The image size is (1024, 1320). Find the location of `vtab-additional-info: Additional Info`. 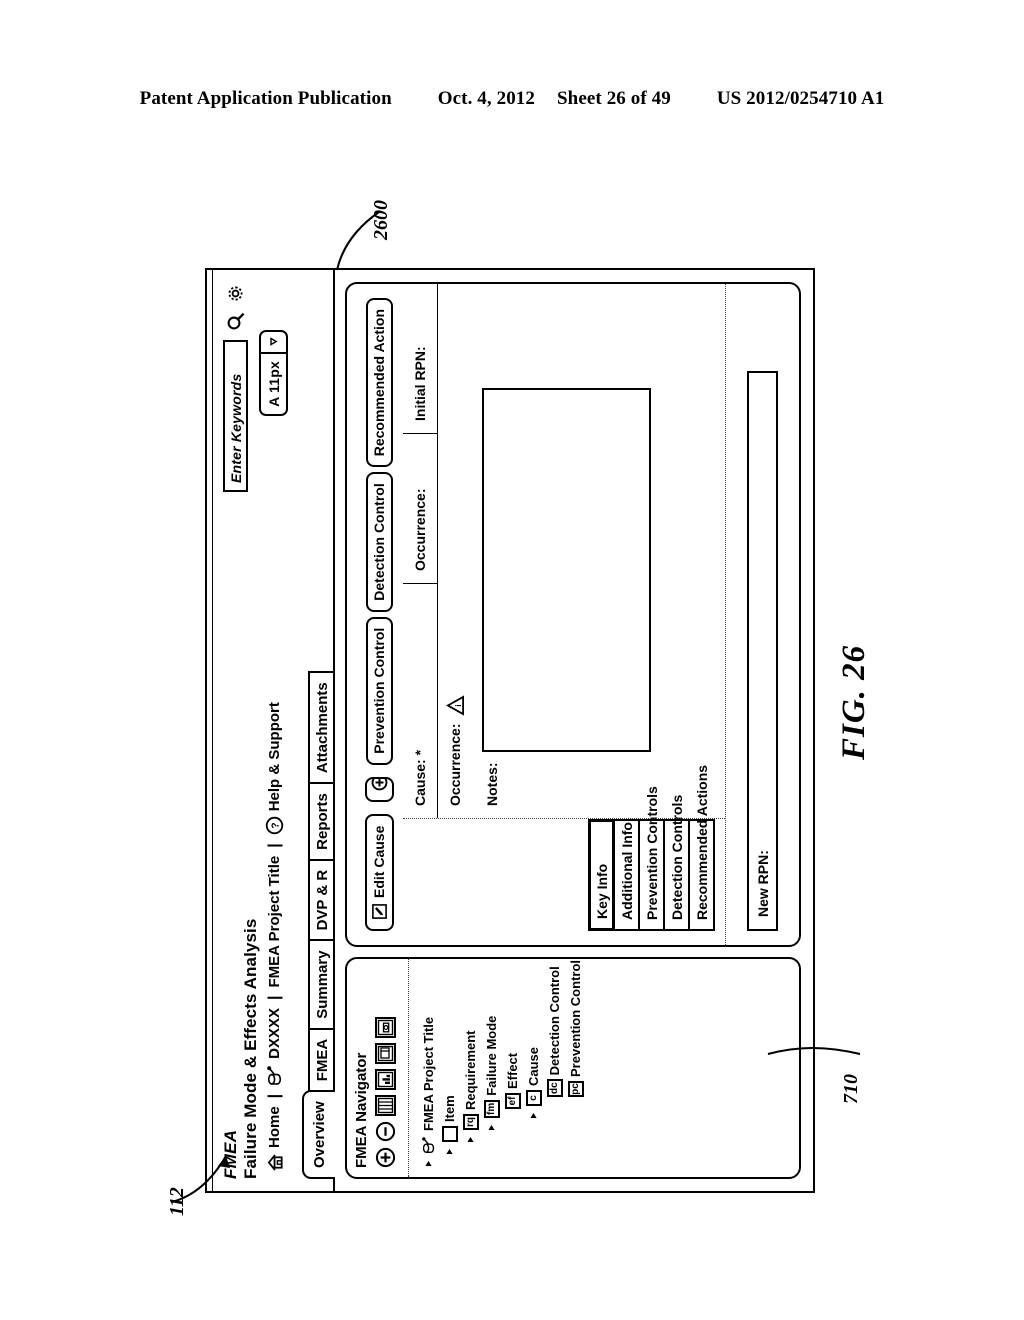

vtab-additional-info: Additional Info is located at coordinates (626, 875).